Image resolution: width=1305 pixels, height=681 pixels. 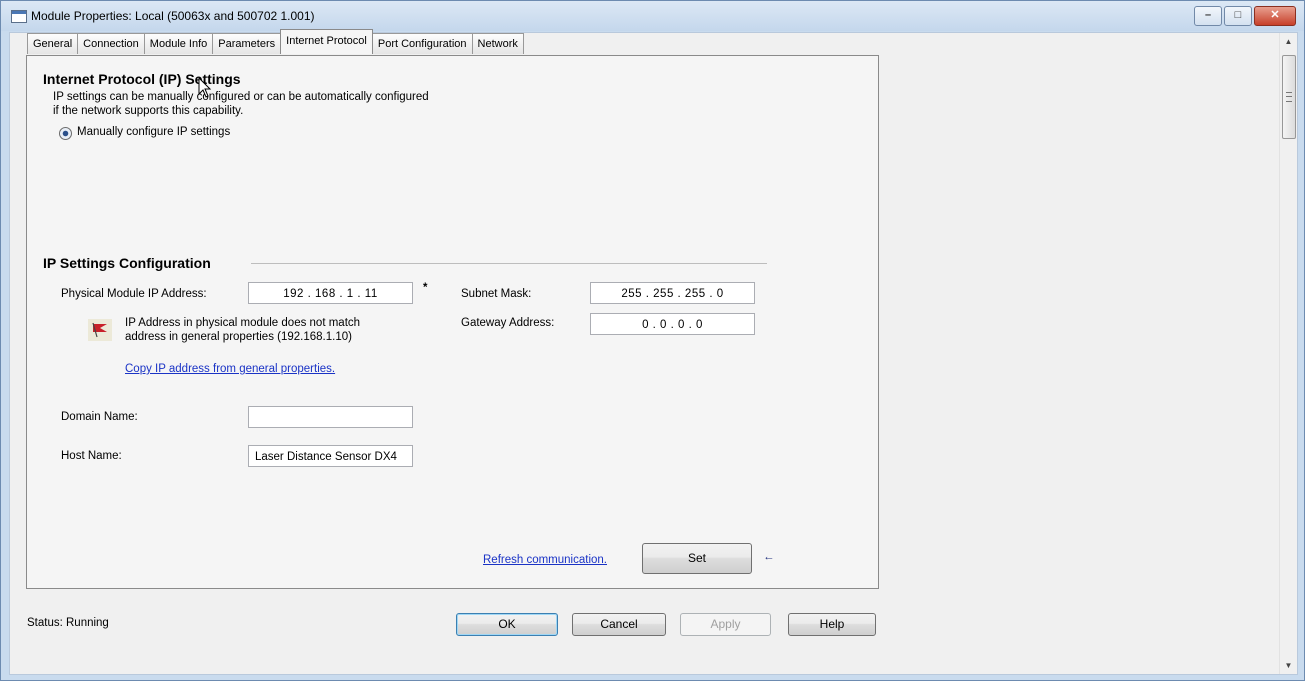 I want to click on close-icon: ✕, so click(x=1275, y=15).